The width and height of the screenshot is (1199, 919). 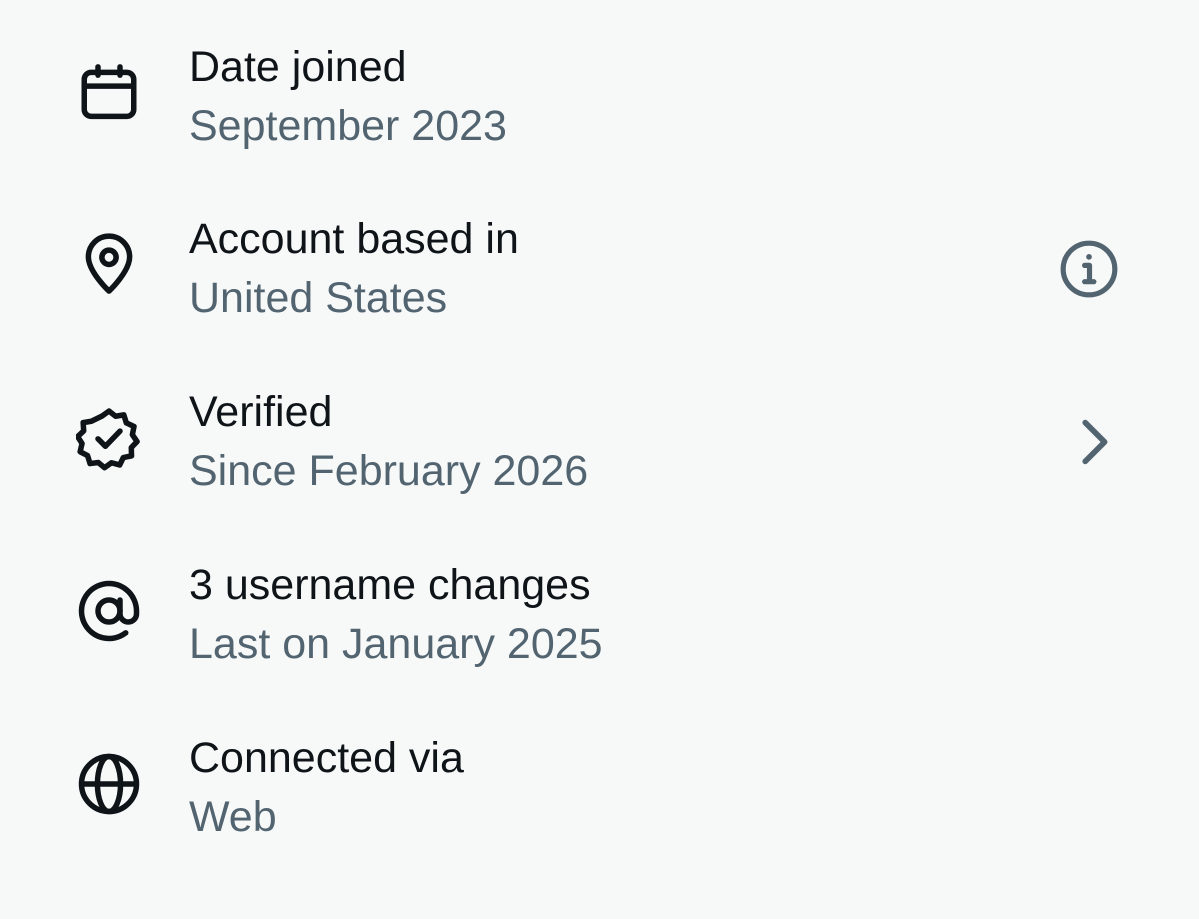 What do you see at coordinates (233, 817) in the screenshot?
I see `connected-via-value: Web` at bounding box center [233, 817].